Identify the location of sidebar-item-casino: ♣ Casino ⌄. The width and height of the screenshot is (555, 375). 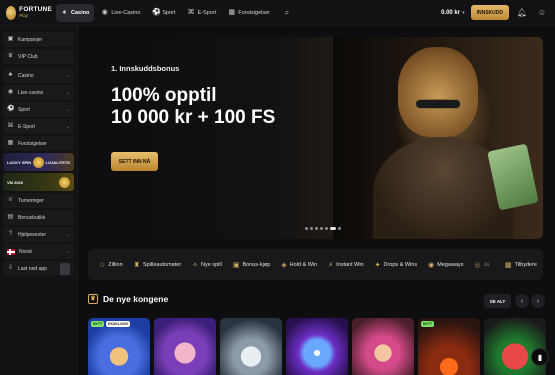
(38, 75).